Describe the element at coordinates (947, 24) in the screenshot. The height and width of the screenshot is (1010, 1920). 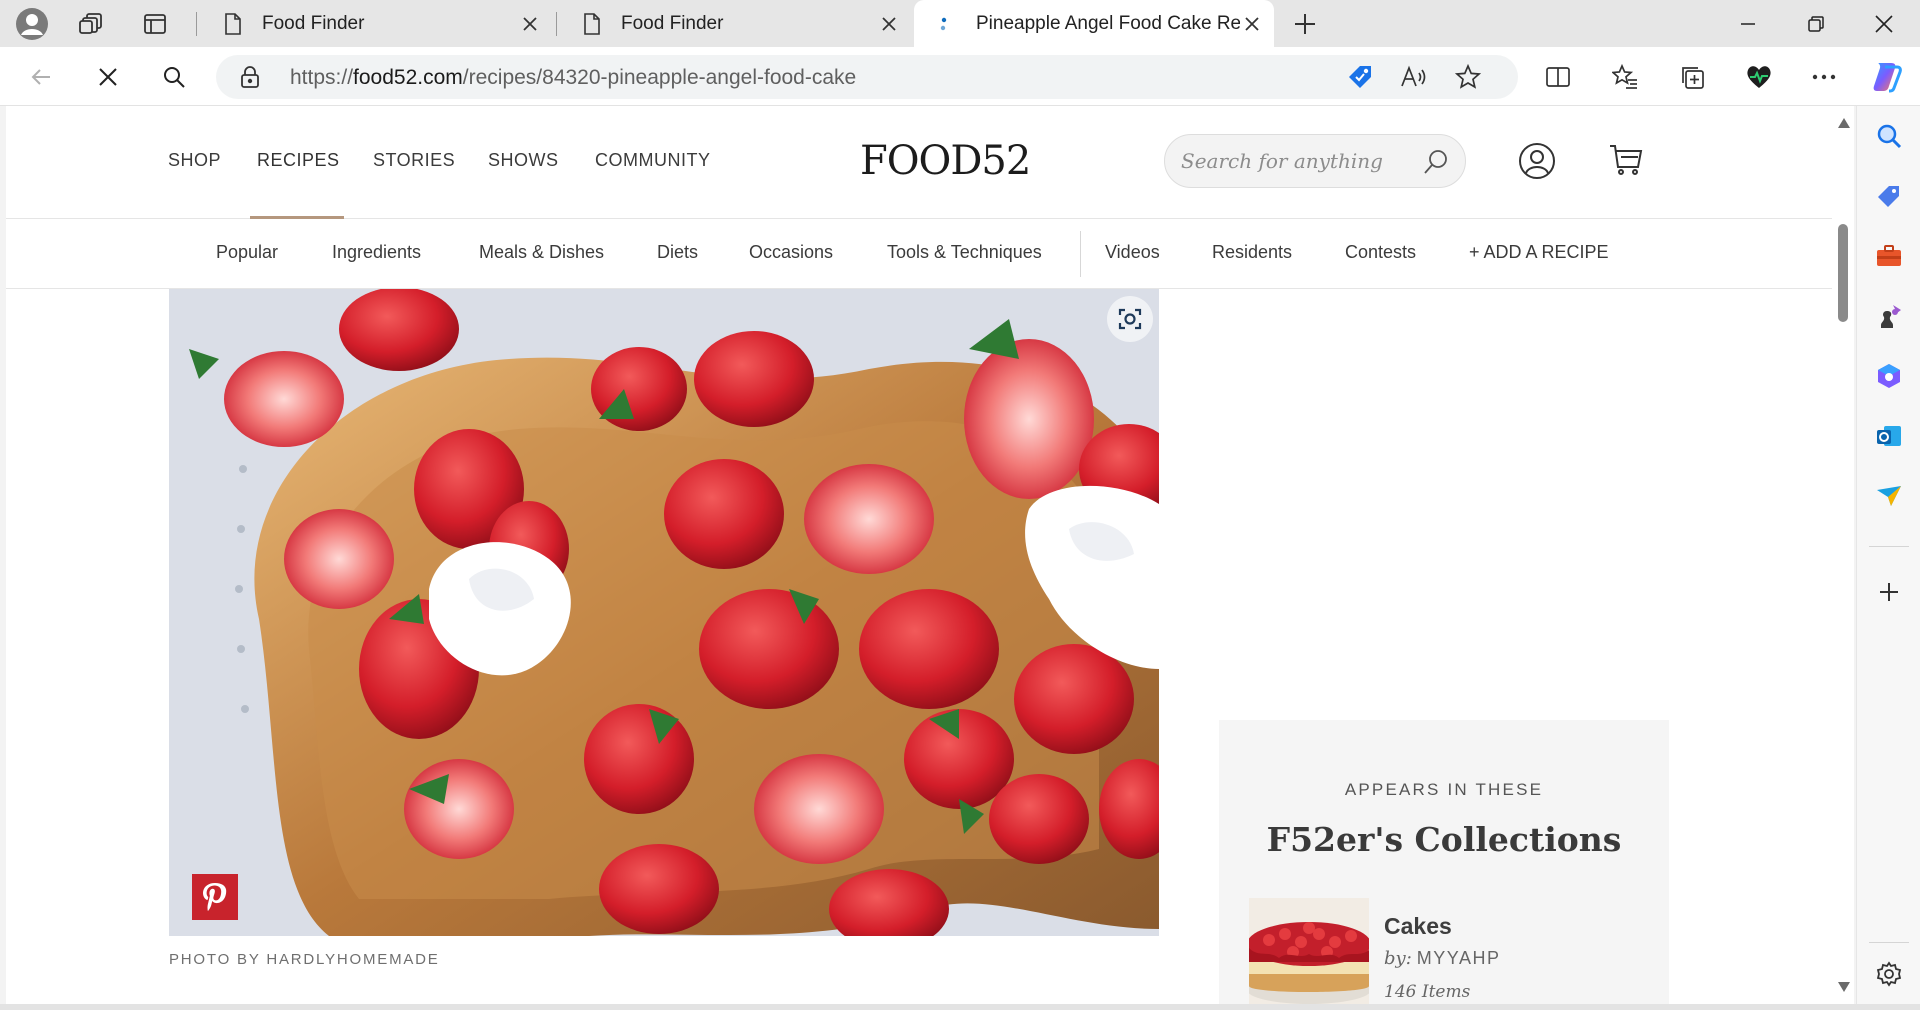
I see `loading-spinner-icon` at that location.